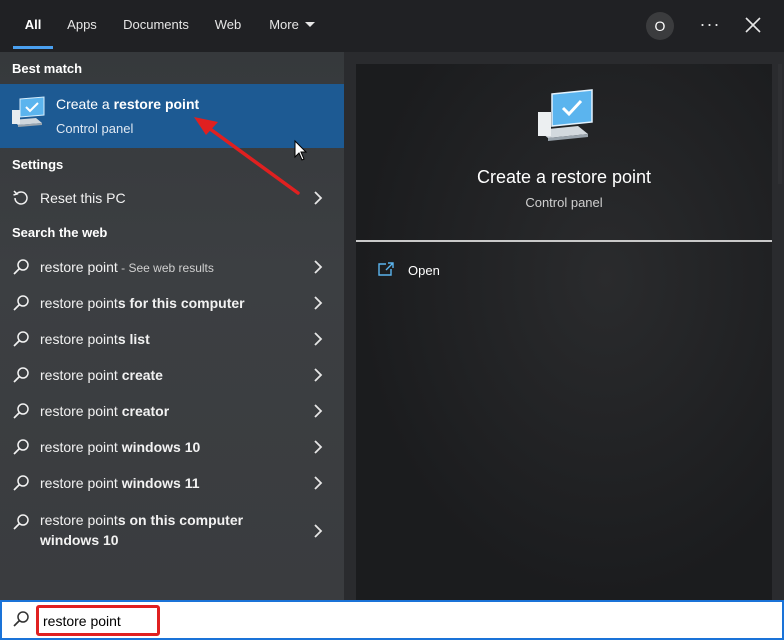 This screenshot has width=784, height=640. I want to click on web-result-row: restore point windows 10, so click(172, 447).